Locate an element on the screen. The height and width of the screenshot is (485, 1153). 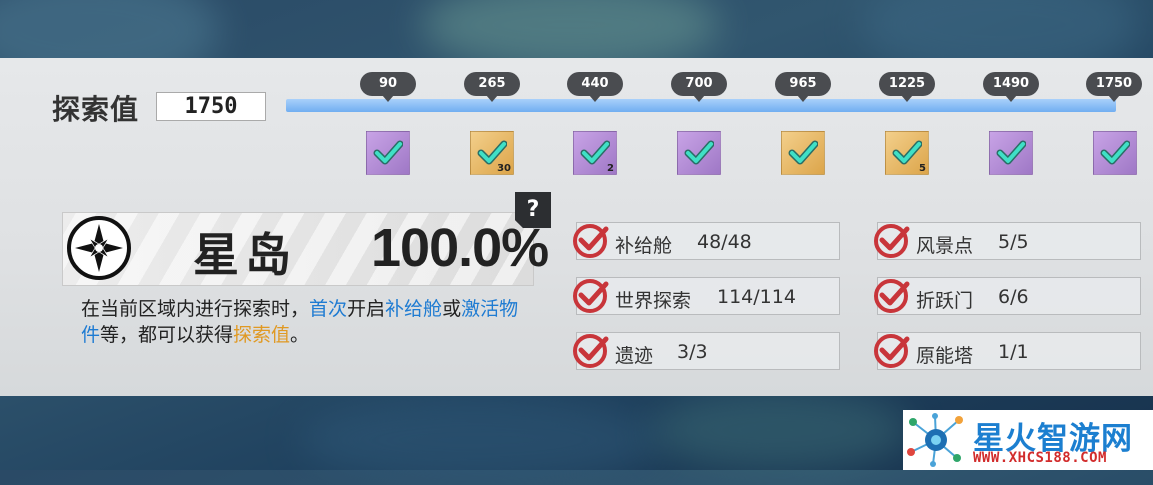
network-logo-icon is located at coordinates (935, 440).